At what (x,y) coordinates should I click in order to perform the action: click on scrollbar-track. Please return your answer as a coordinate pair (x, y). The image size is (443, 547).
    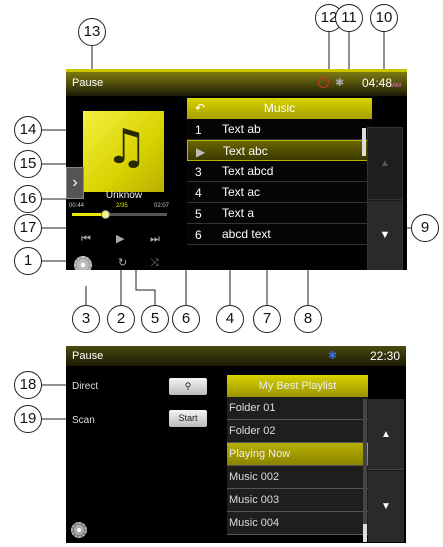
    Looking at the image, I should click on (365, 470).